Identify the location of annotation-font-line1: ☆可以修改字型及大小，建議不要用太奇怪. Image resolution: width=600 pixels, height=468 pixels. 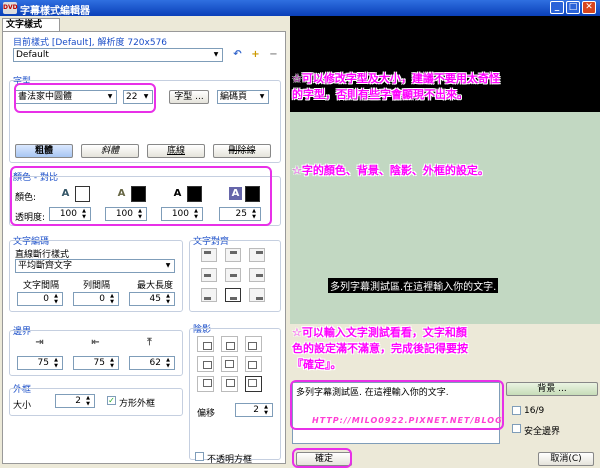
(396, 78).